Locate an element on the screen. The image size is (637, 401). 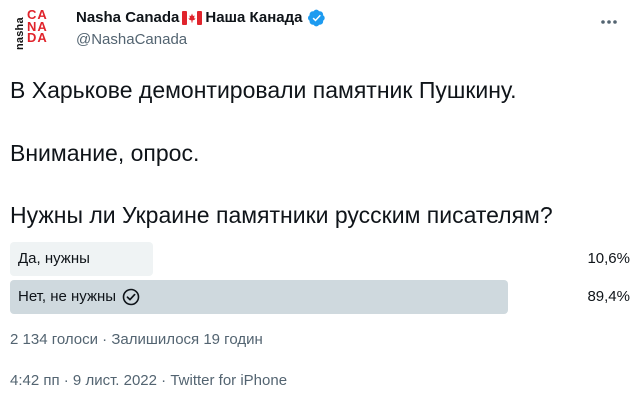
poll-option-percent: 89,4% is located at coordinates (608, 296).